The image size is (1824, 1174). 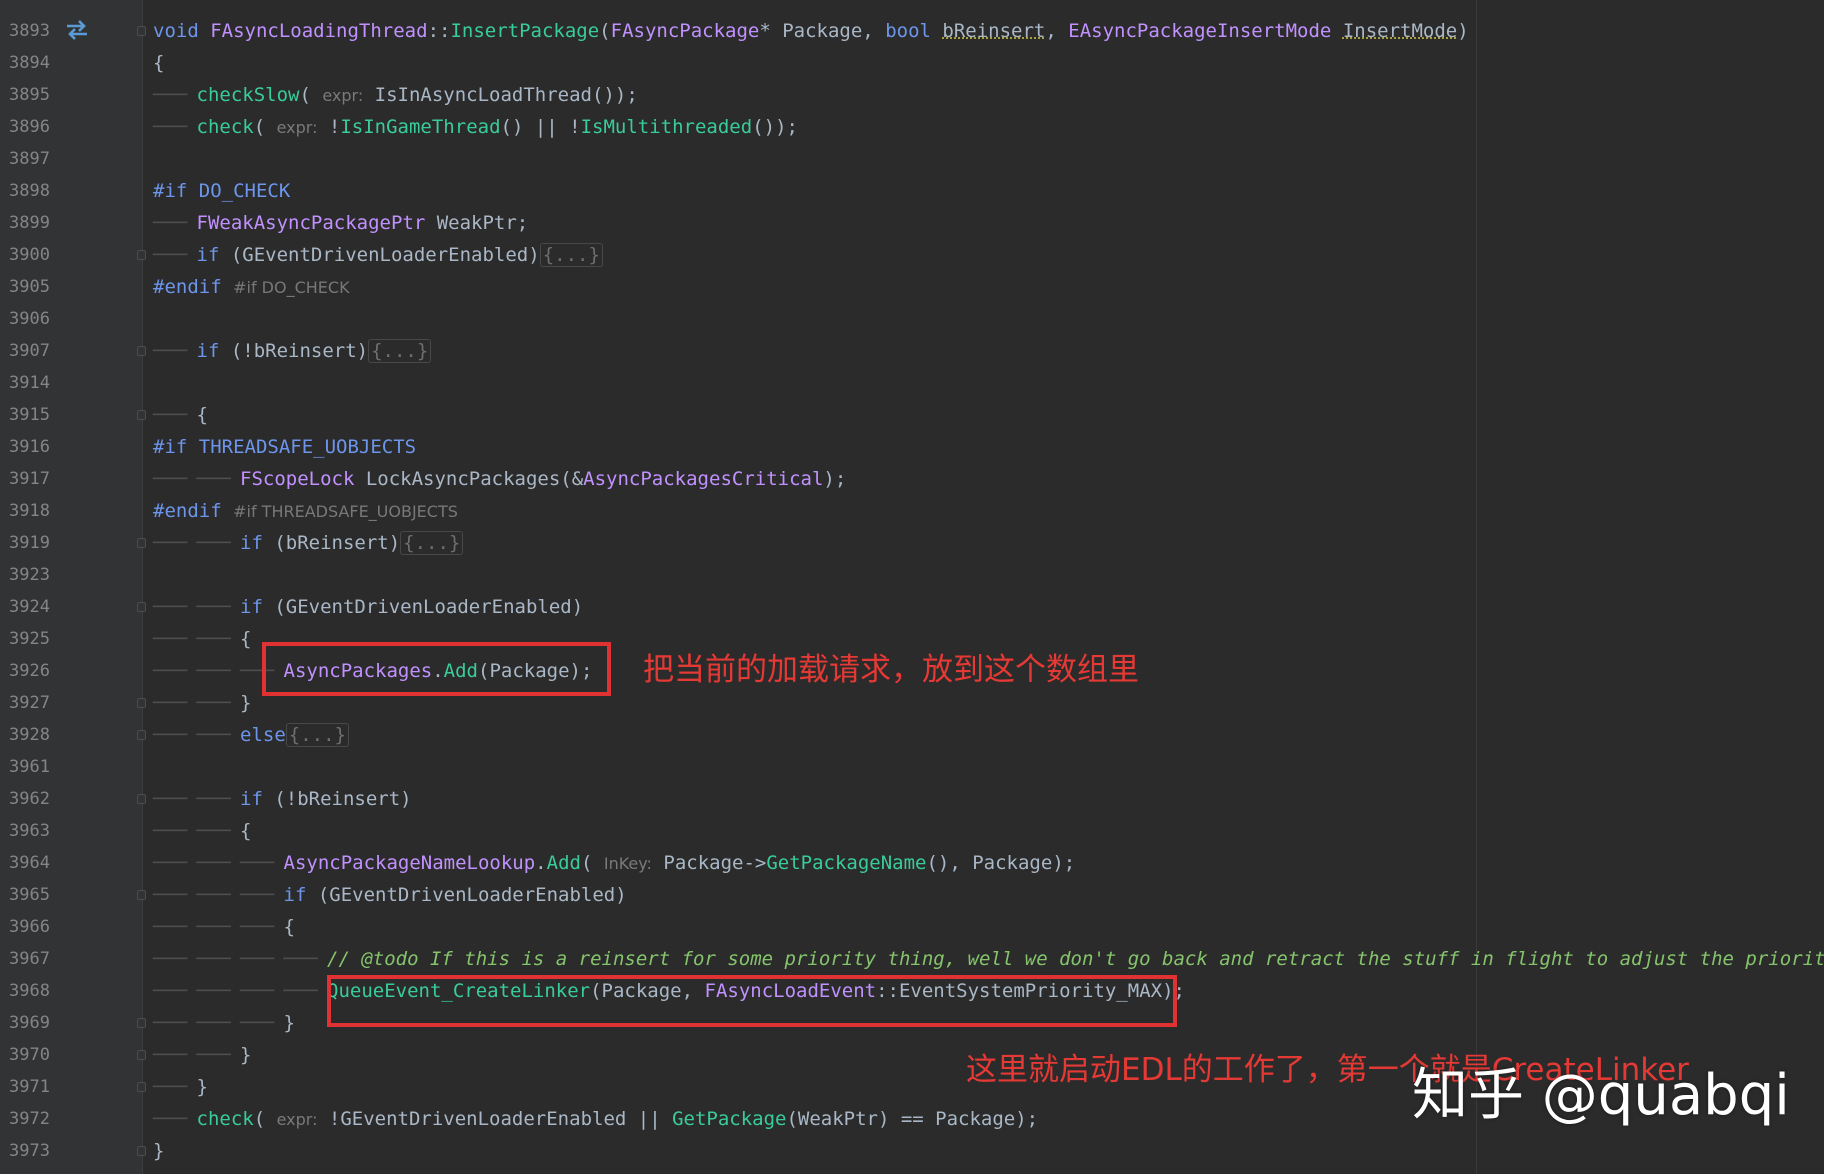 I want to click on code-line: 3973}, so click(x=912, y=1151).